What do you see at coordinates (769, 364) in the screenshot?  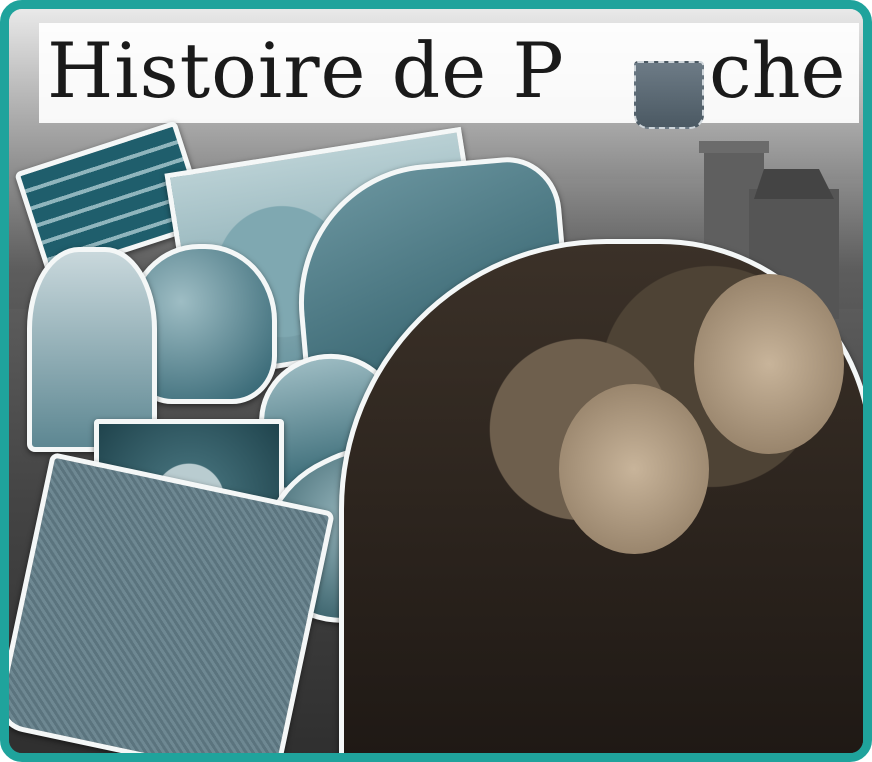 I see `person-right-face` at bounding box center [769, 364].